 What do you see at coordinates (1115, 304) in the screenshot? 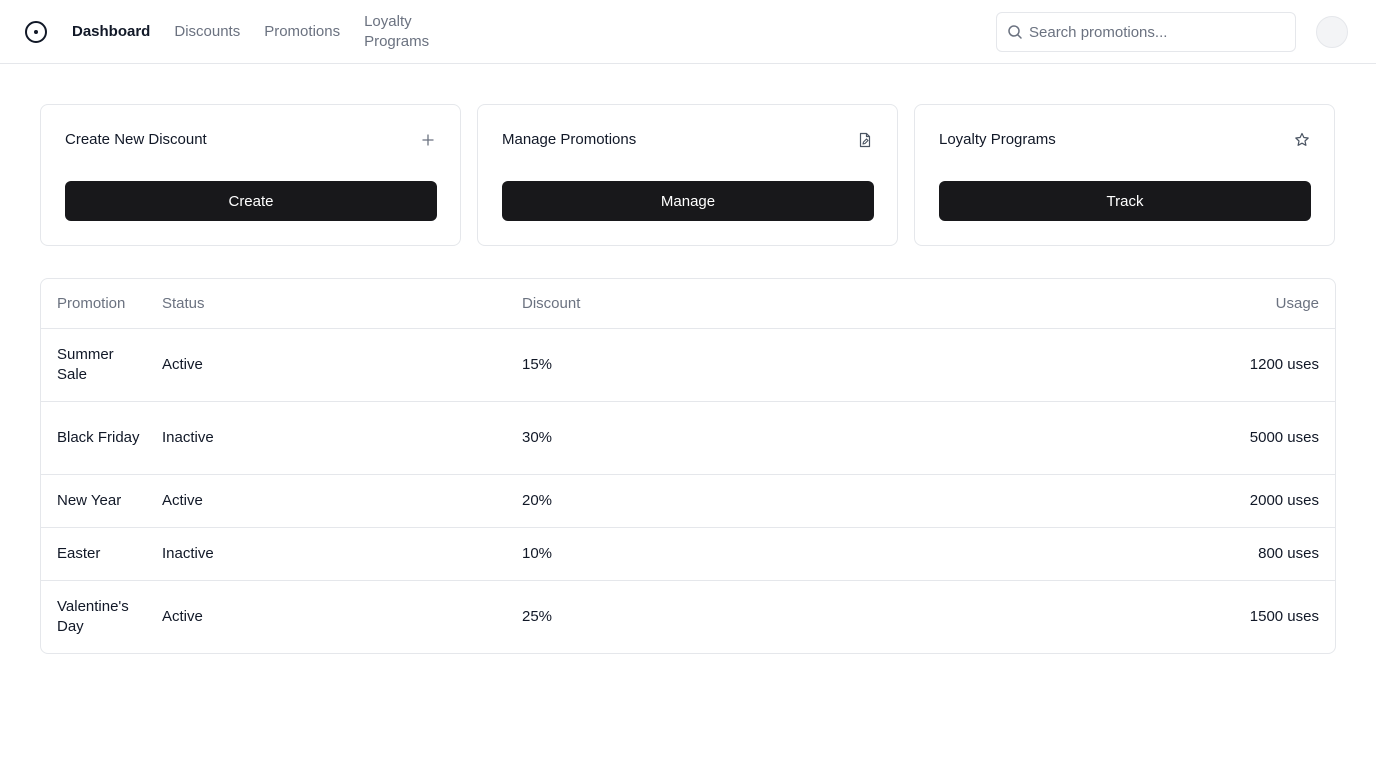
I see `column-header-usage: Usage` at bounding box center [1115, 304].